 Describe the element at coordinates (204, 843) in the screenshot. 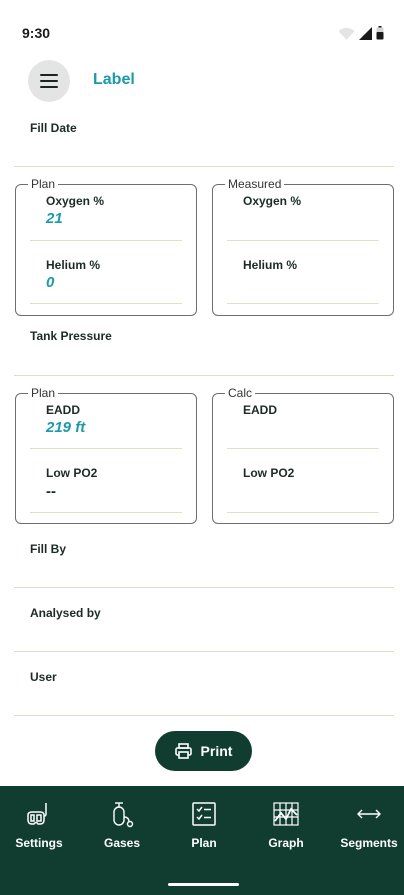

I see `nav-plan-label: Plan` at that location.